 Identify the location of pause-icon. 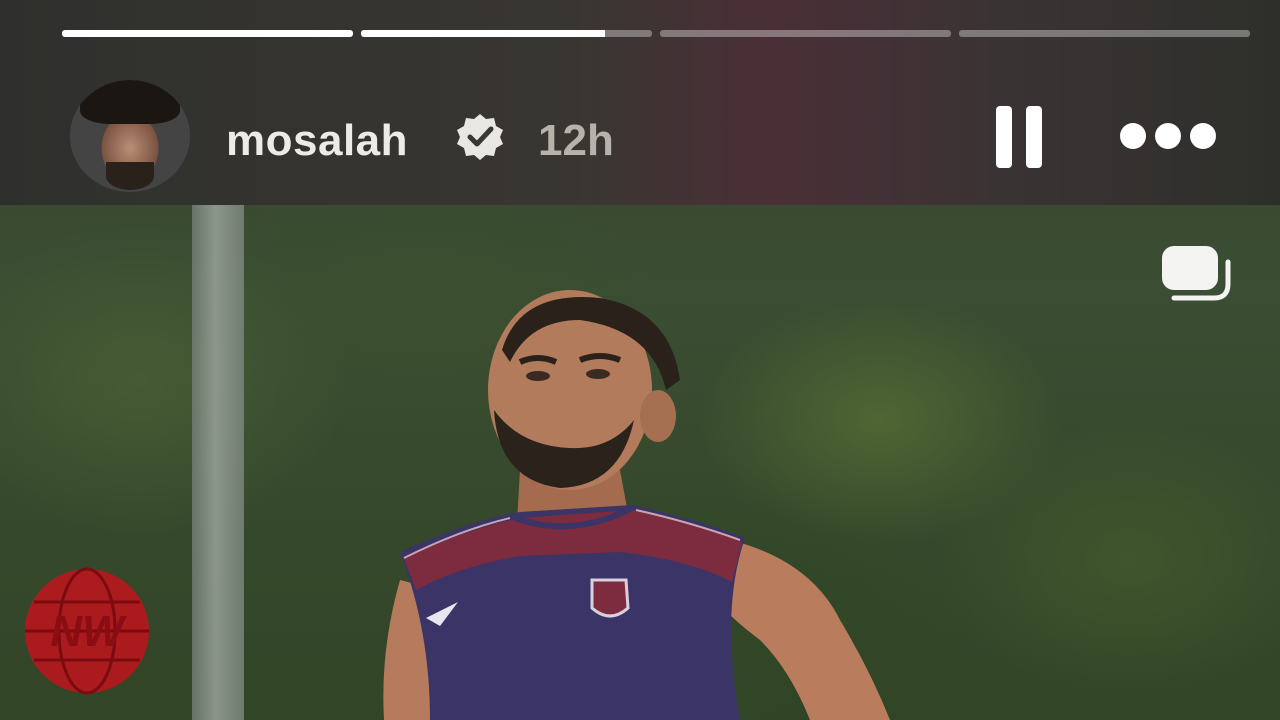
(1021, 137).